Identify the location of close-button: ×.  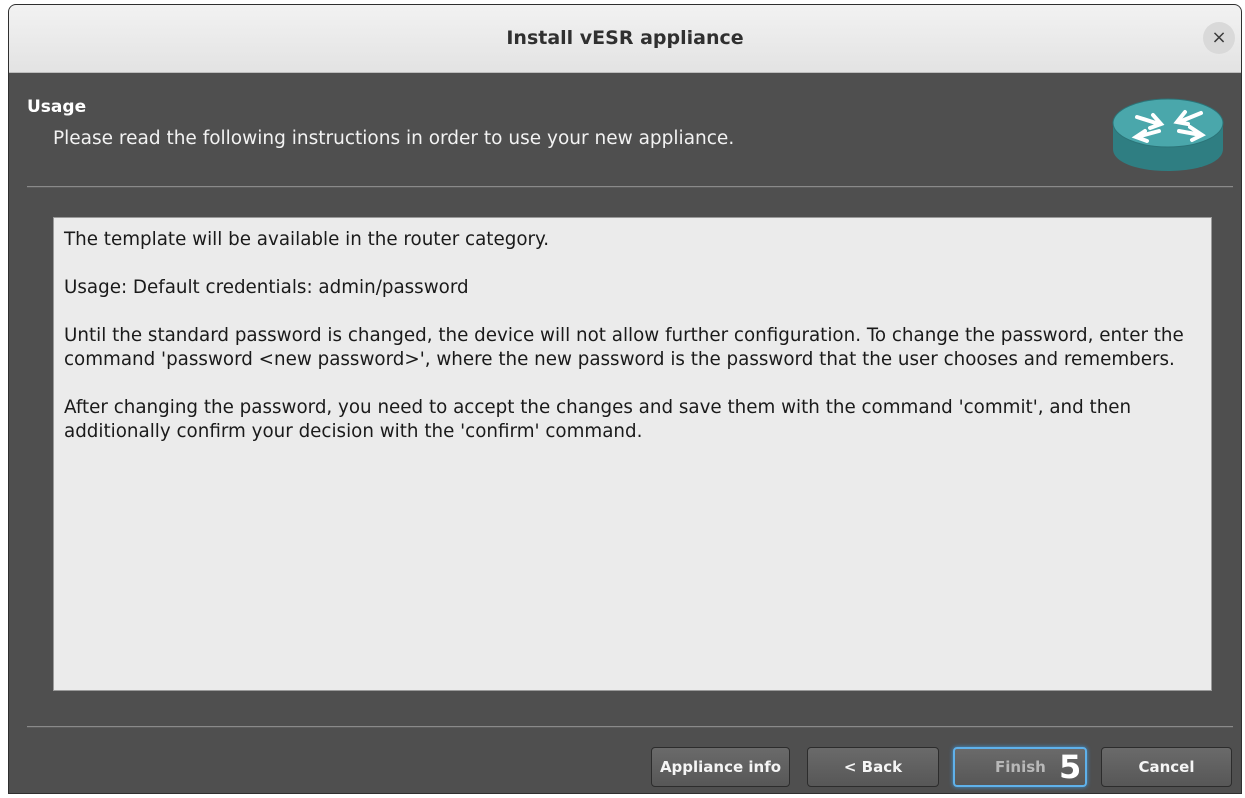
(1219, 38).